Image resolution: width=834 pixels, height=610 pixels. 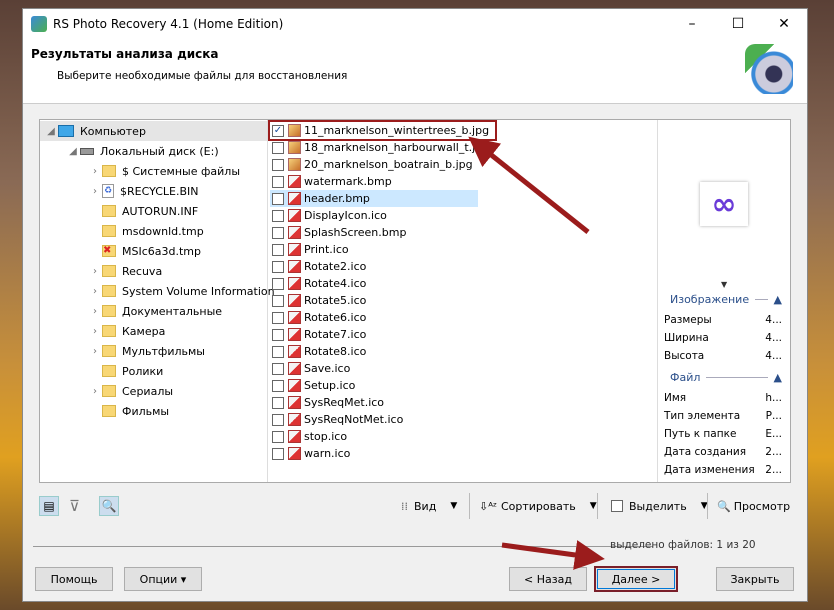 I want to click on select-button: Выделить ▼, so click(x=658, y=506).